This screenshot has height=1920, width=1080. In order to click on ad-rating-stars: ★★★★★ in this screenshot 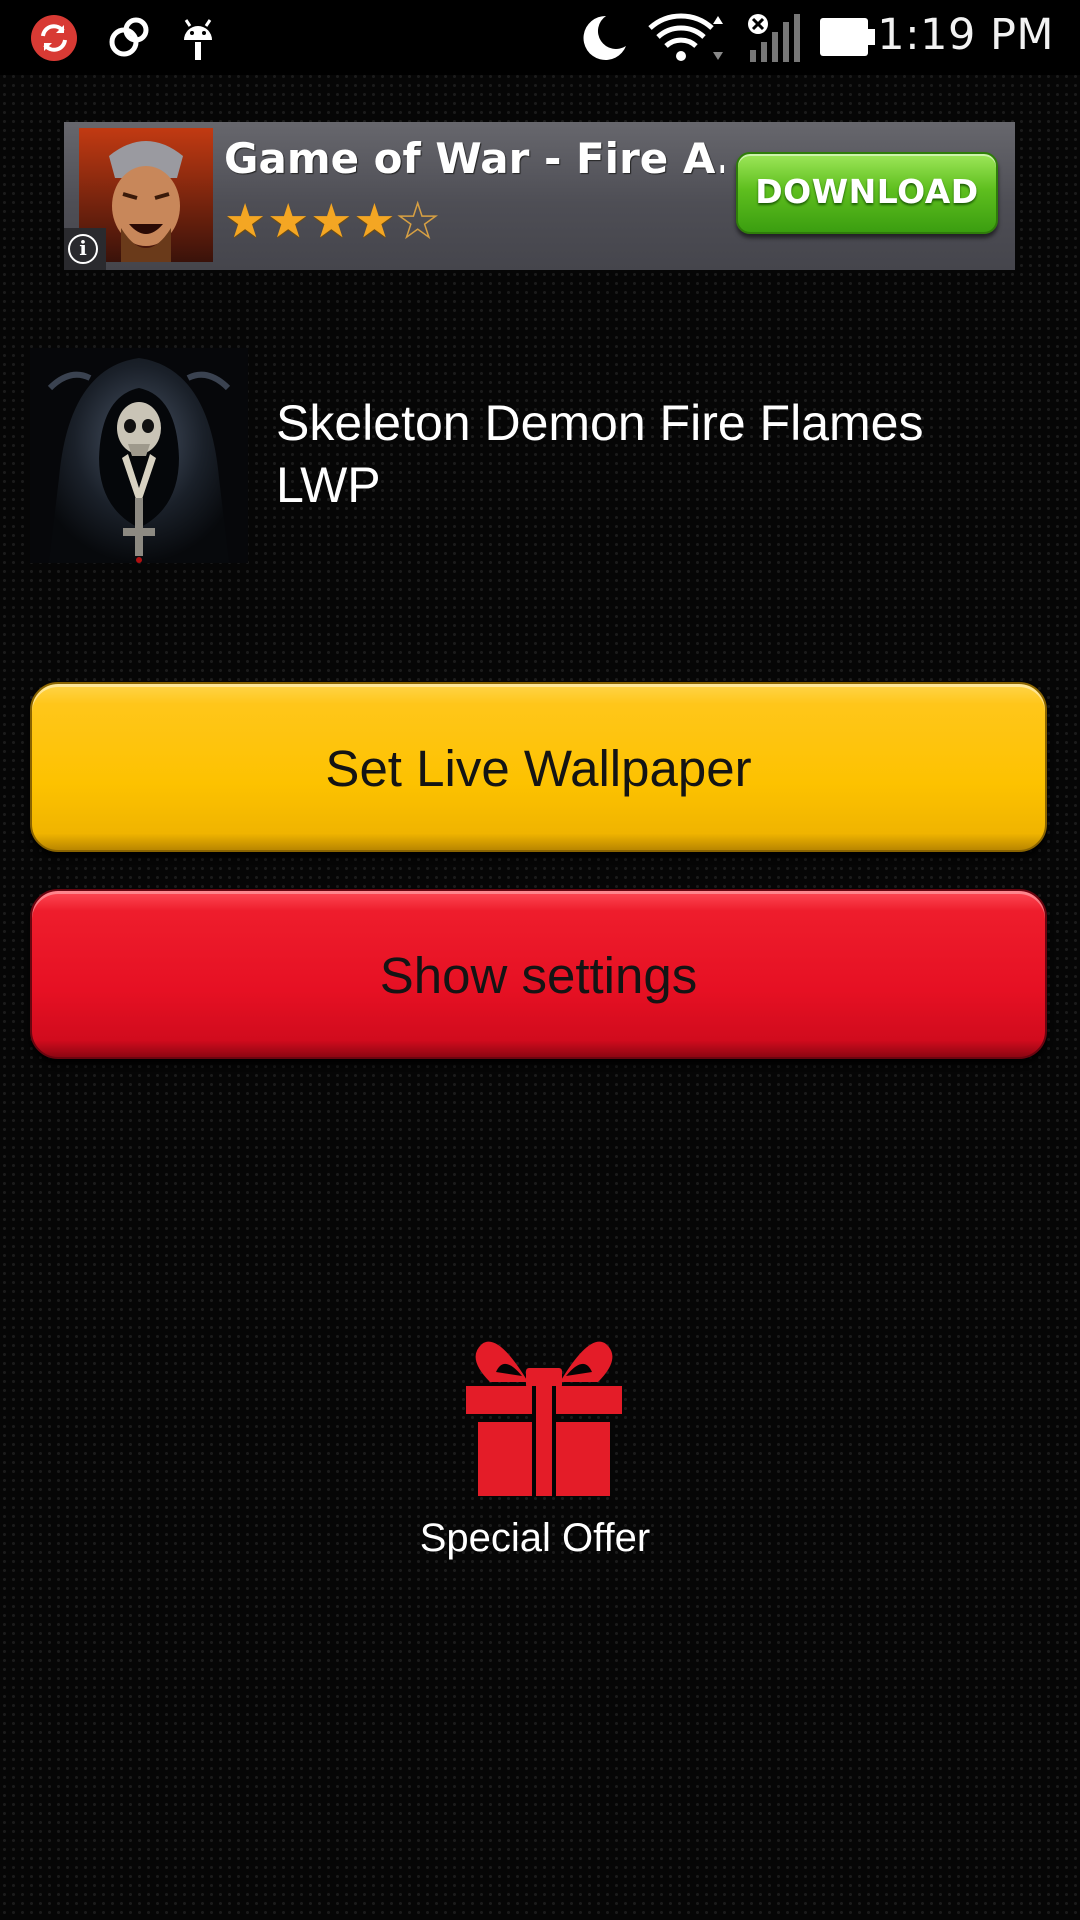, I will do `click(332, 221)`.